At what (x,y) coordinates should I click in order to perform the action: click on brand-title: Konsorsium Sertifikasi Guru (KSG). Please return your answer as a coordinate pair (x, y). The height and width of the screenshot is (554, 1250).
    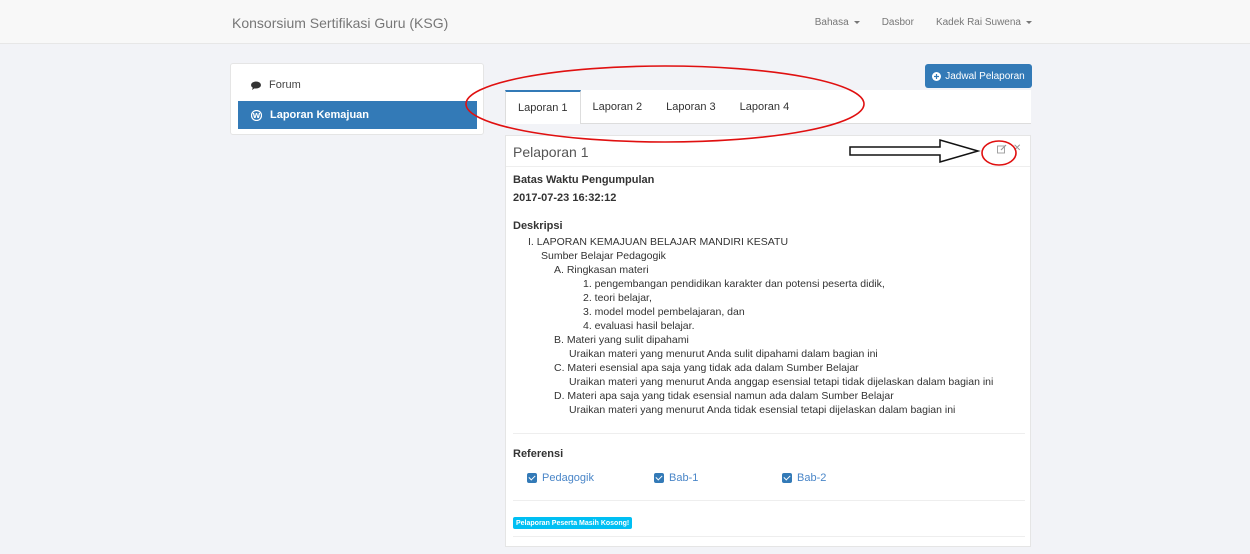
    Looking at the image, I should click on (340, 23).